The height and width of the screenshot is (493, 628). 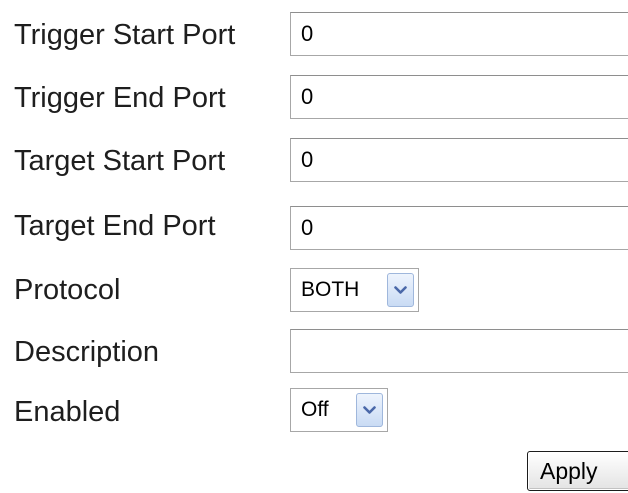 What do you see at coordinates (330, 289) in the screenshot?
I see `protocol-selected-value: BOTH` at bounding box center [330, 289].